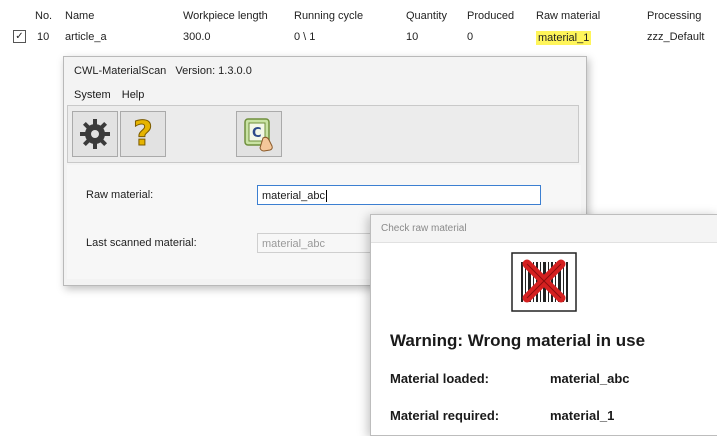 The image size is (717, 436). Describe the element at coordinates (518, 340) in the screenshot. I see `warning-heading: Warning: Wrong material in use` at that location.